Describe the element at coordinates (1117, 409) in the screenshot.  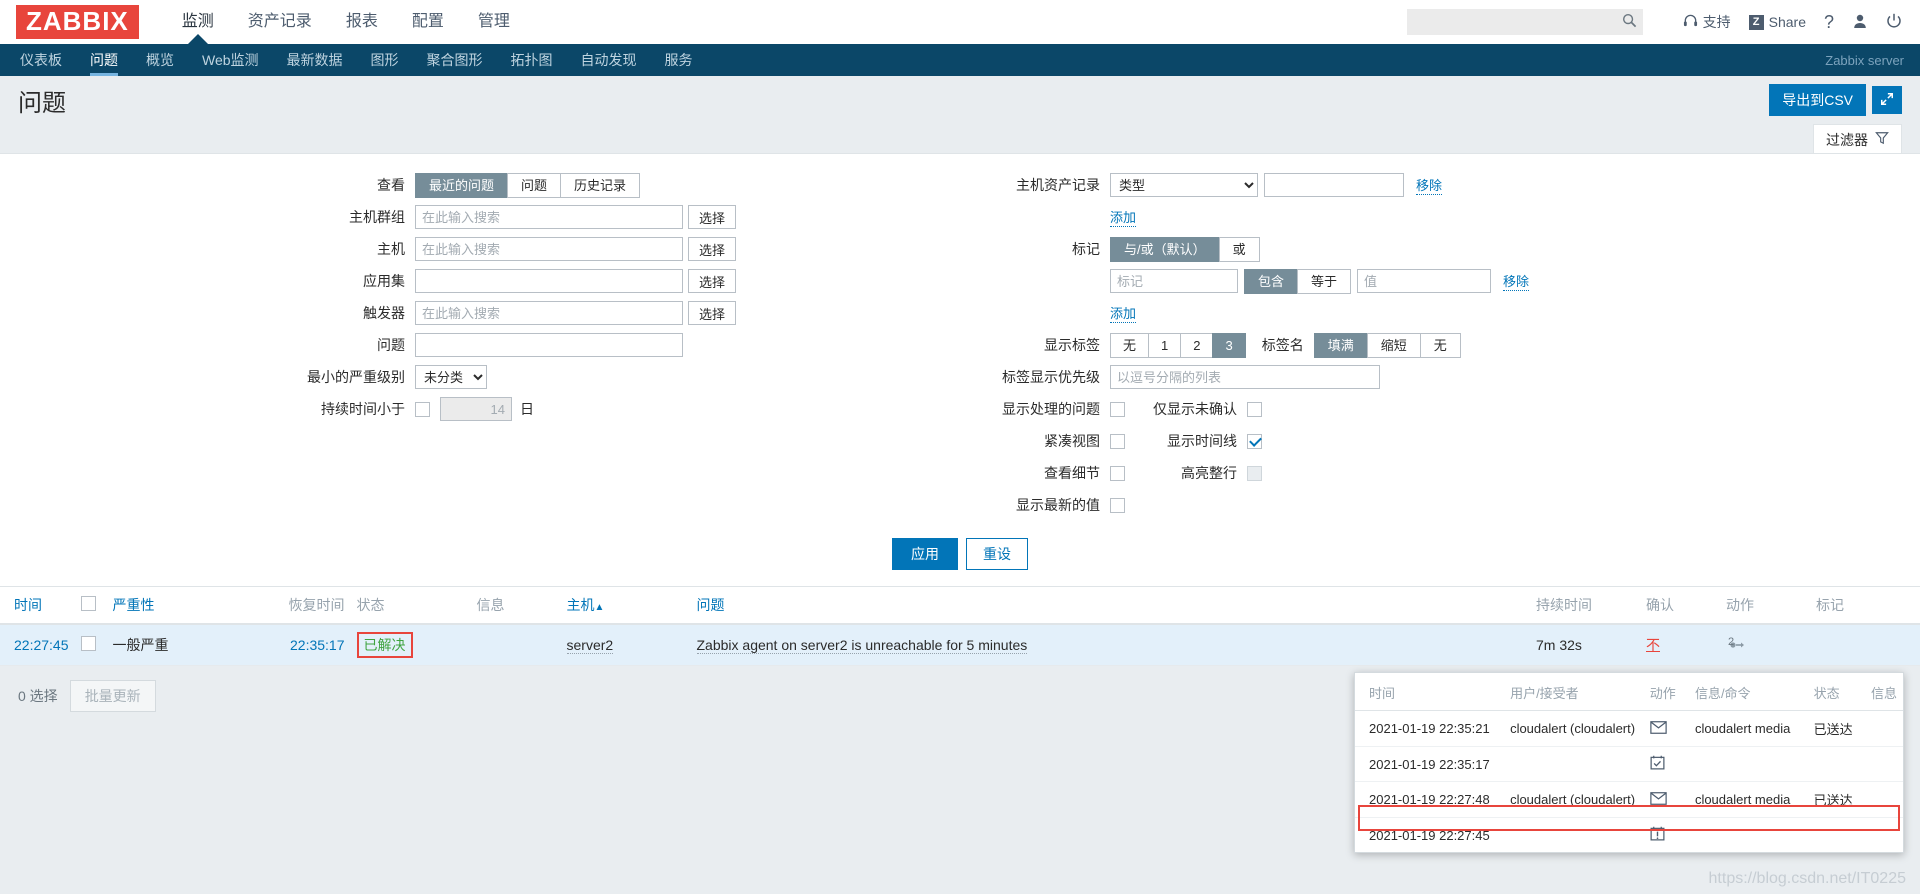
I see `show-suppressed-checkbox` at that location.